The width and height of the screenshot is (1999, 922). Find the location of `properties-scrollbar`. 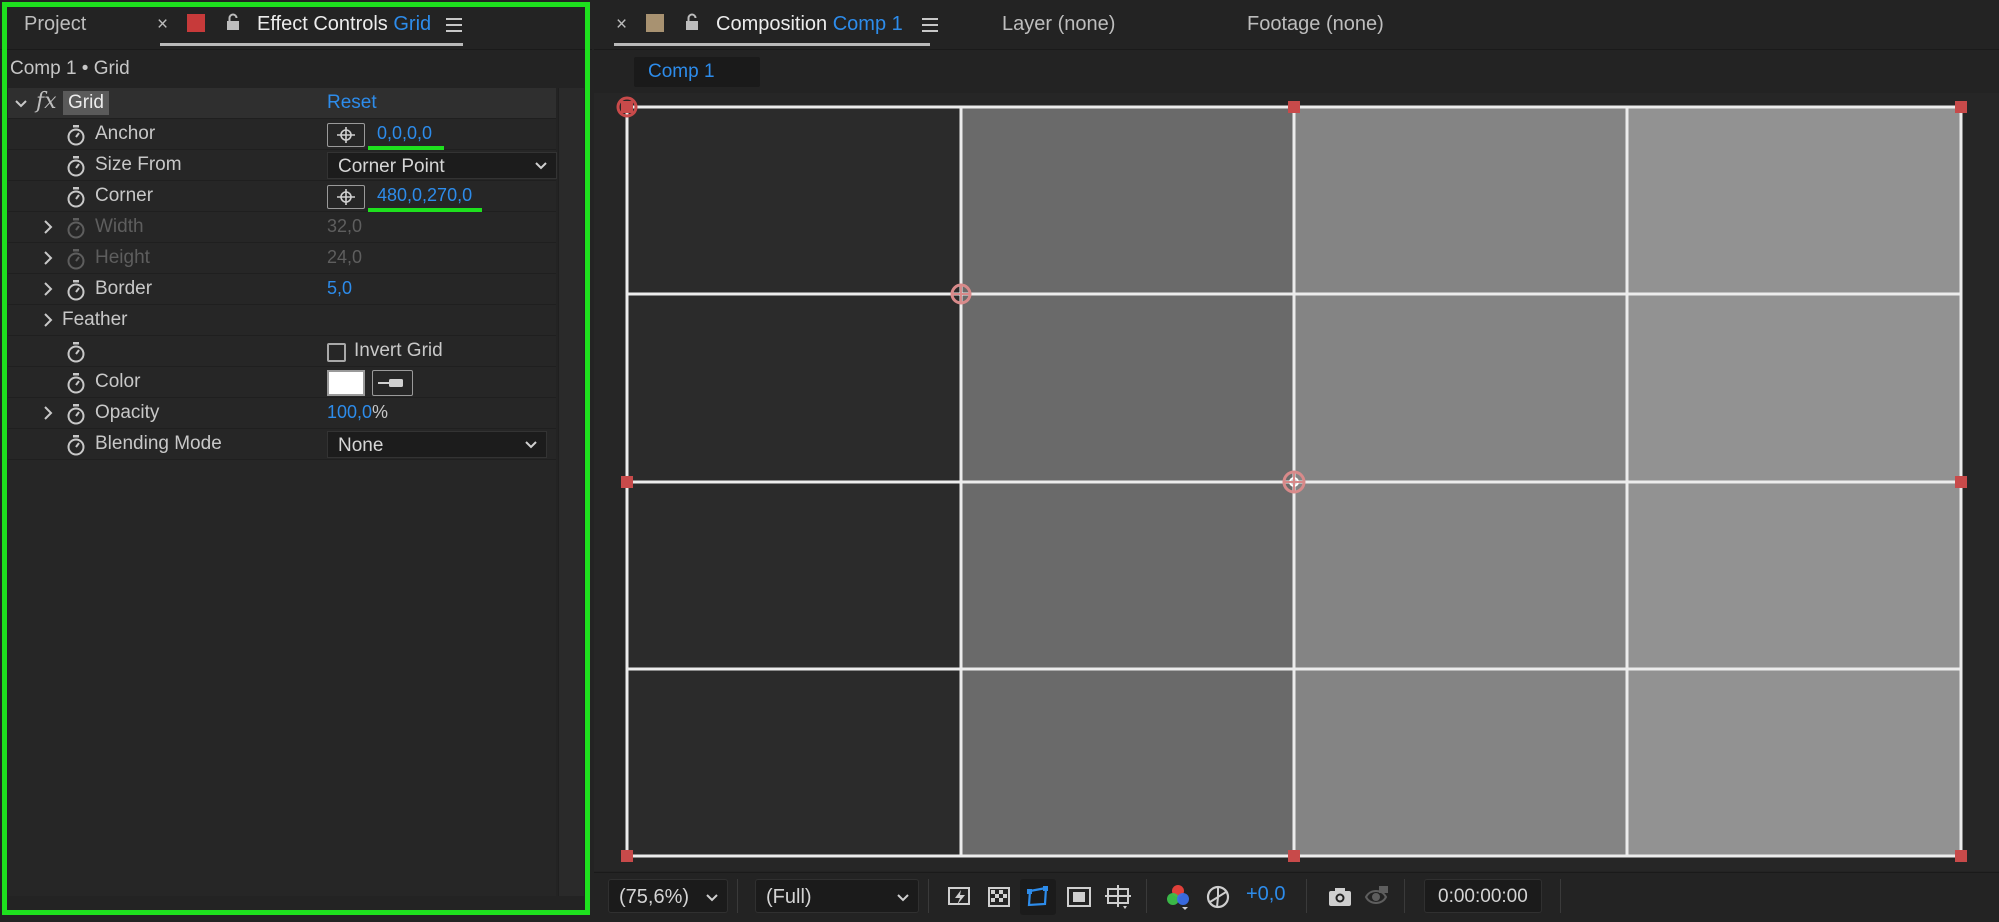

properties-scrollbar is located at coordinates (571, 492).